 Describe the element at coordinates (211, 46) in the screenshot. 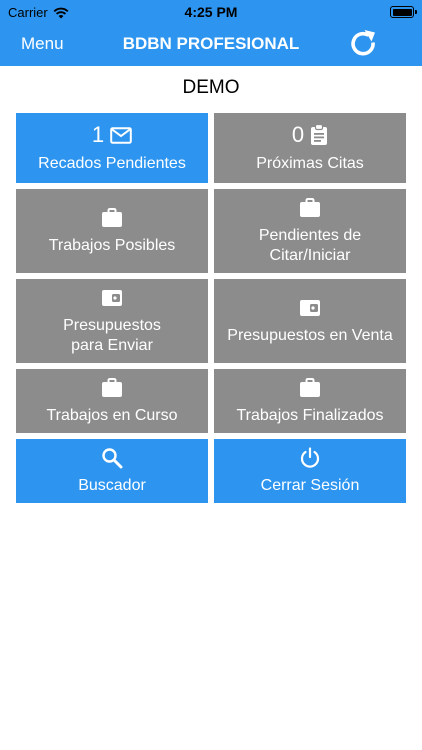

I see `nav-bar: Menu BDBN PROFESIONAL` at that location.